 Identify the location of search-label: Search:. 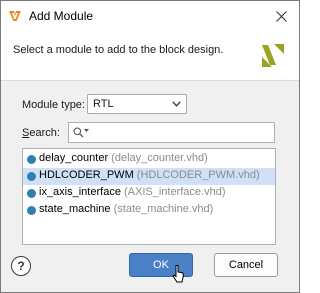
(41, 133).